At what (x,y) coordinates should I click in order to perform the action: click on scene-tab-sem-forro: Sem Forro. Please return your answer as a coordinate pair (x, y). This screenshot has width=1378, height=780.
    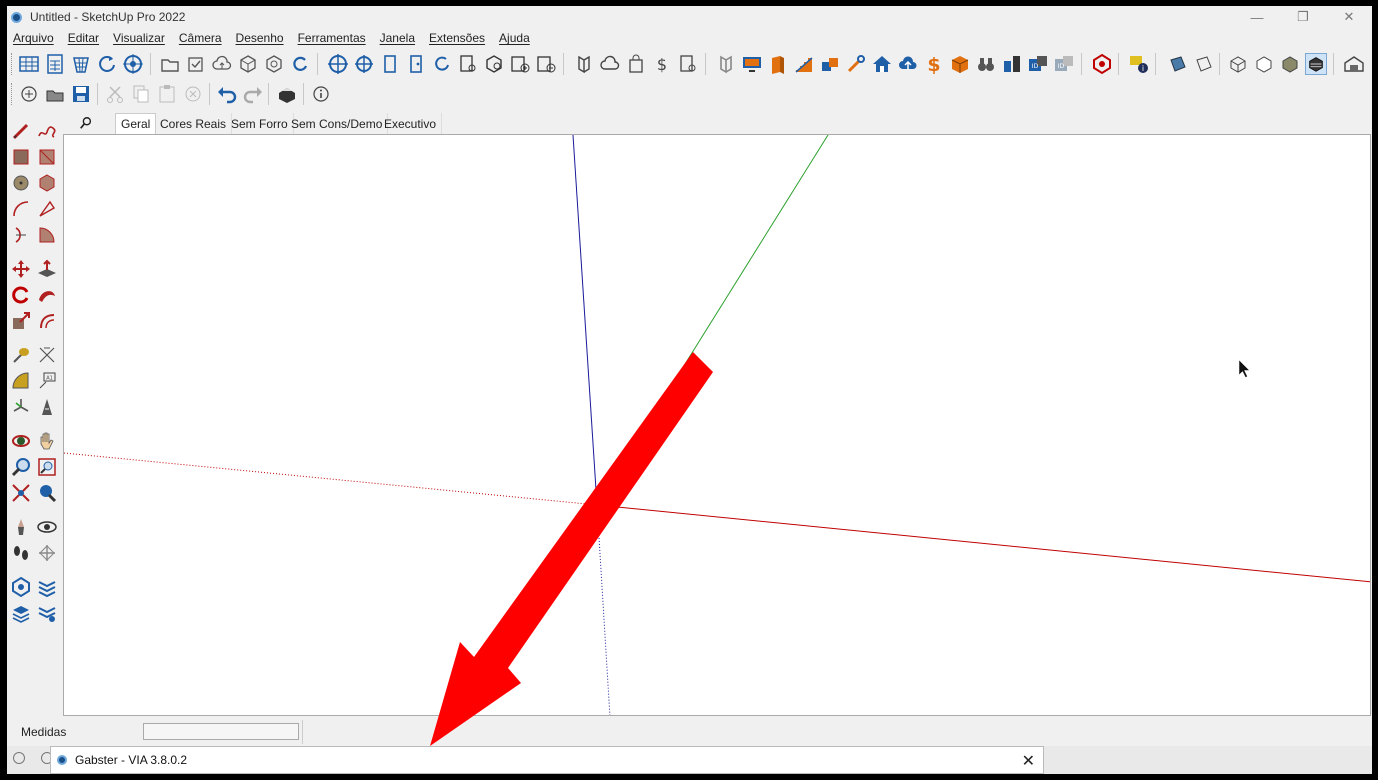
    Looking at the image, I should click on (260, 123).